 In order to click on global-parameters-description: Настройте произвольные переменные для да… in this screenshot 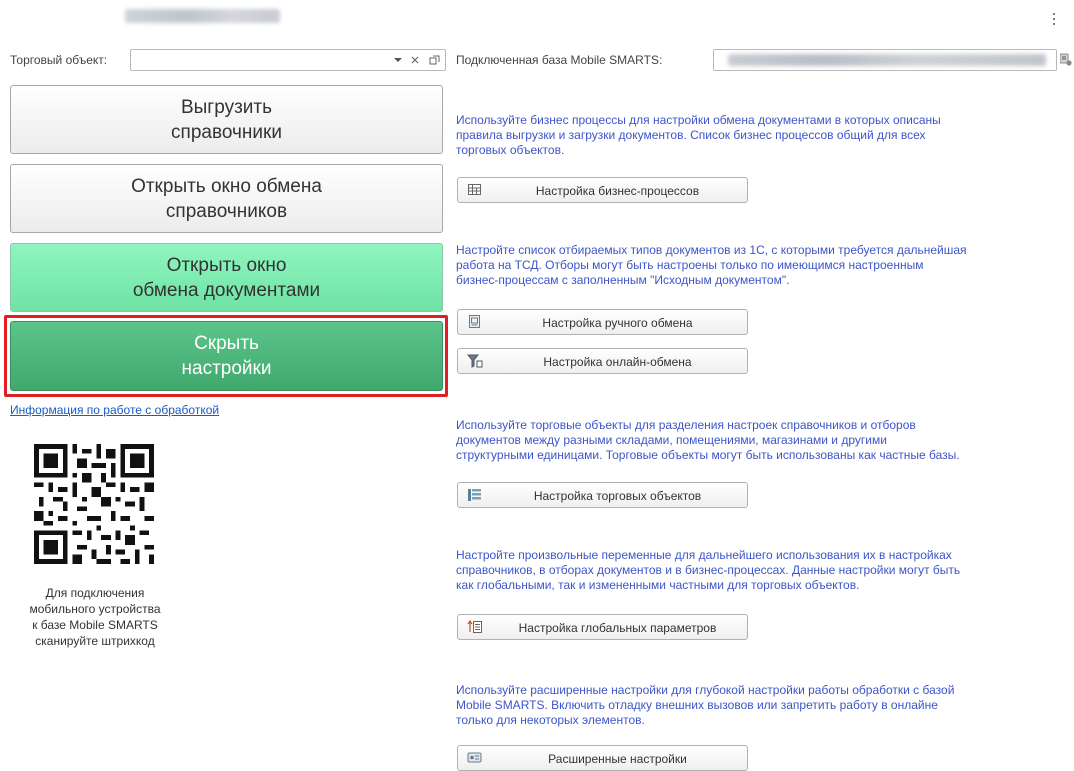, I will do `click(708, 570)`.